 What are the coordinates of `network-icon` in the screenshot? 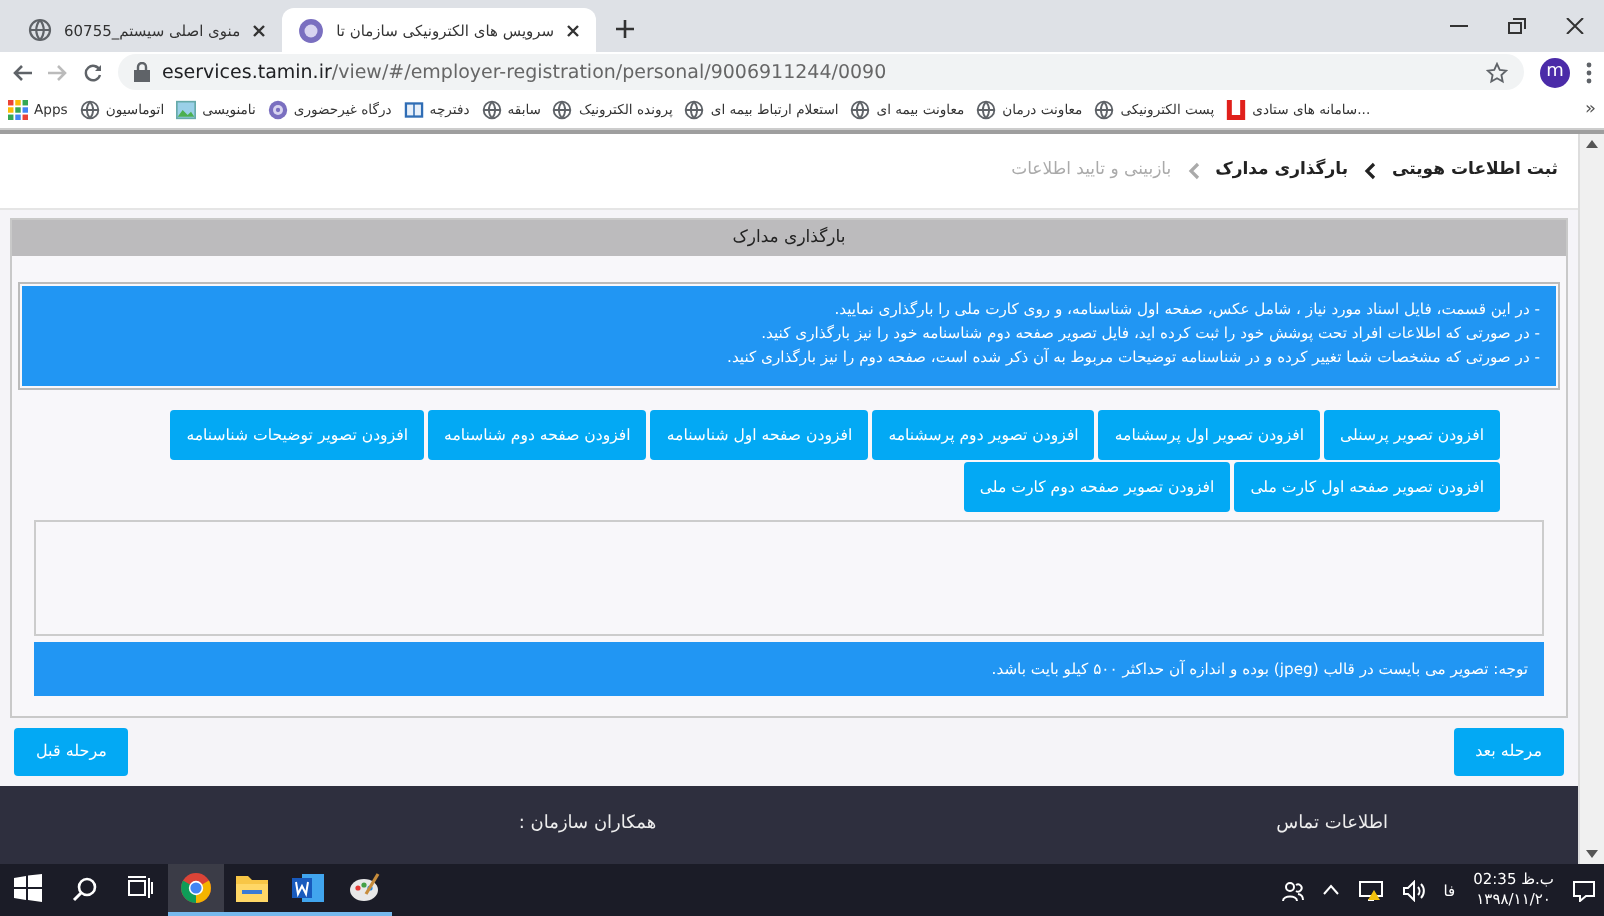 It's located at (1370, 890).